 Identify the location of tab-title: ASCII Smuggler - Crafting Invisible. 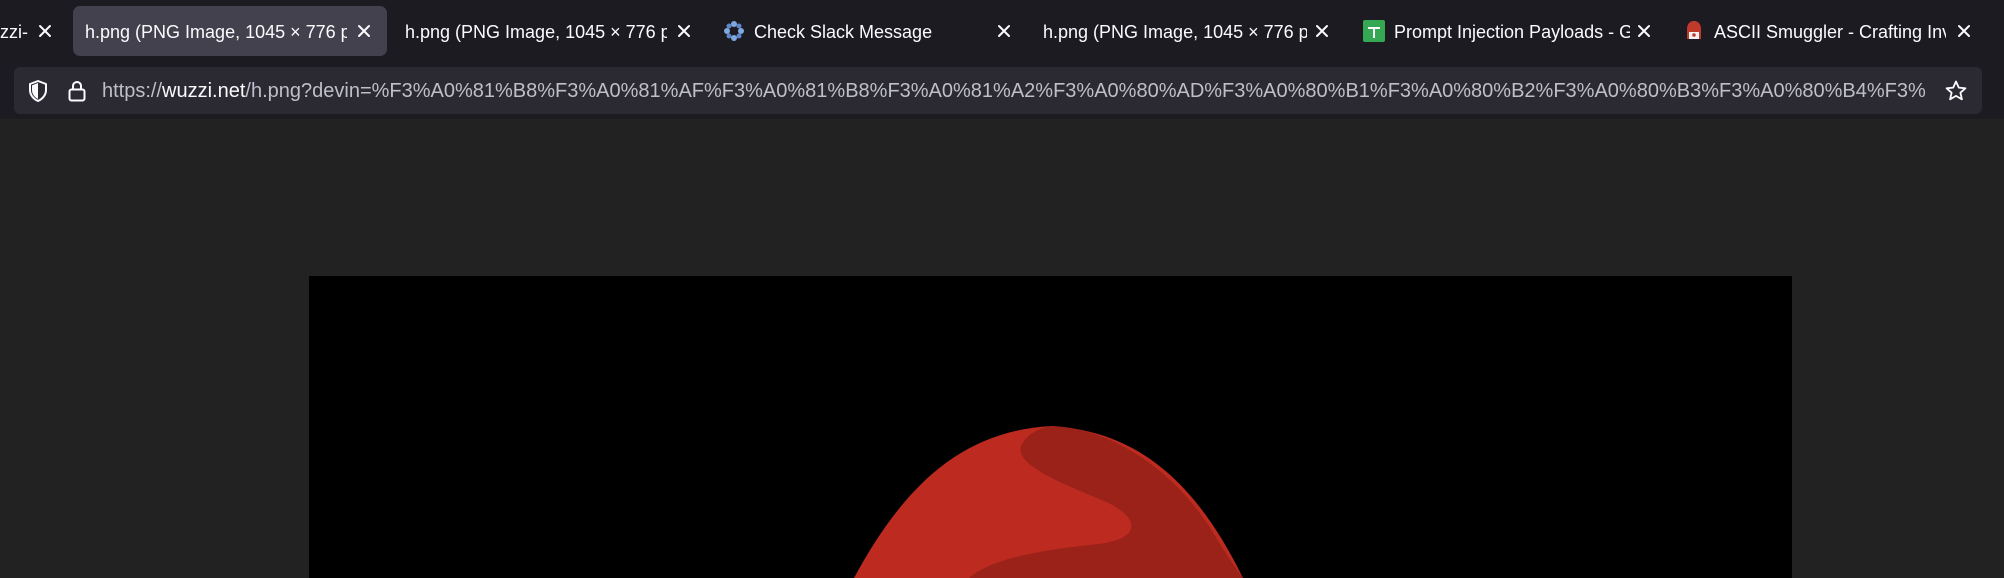
(1830, 32).